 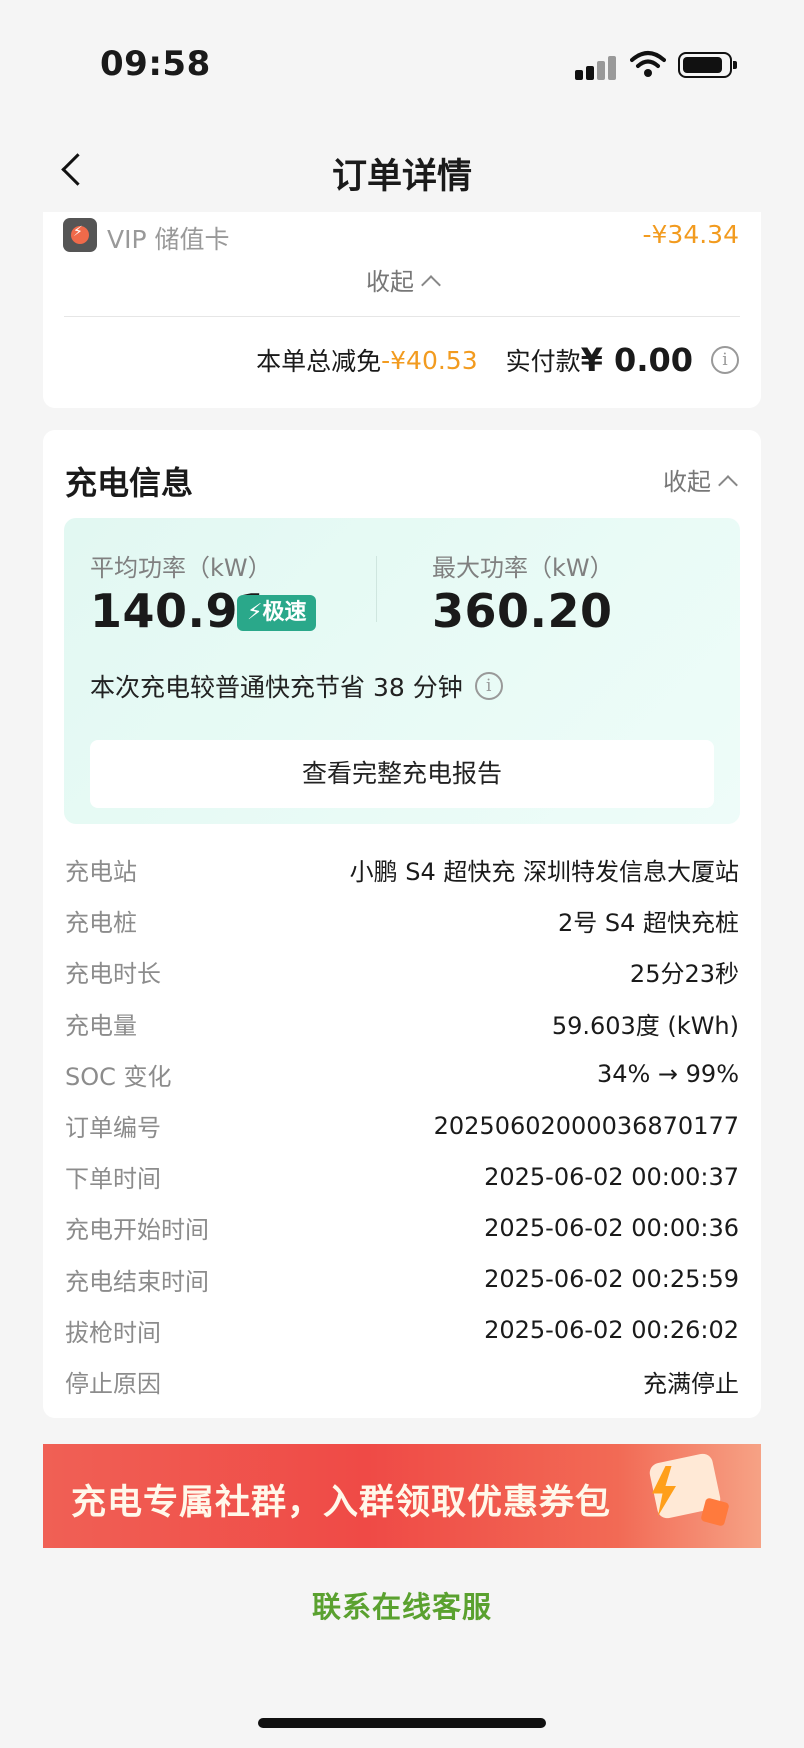 What do you see at coordinates (401, 177) in the screenshot?
I see `page-title: 订单详情` at bounding box center [401, 177].